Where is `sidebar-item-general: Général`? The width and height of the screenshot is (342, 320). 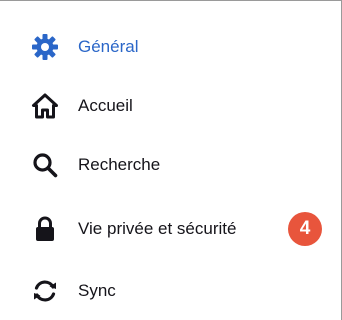 sidebar-item-general: Général is located at coordinates (165, 47).